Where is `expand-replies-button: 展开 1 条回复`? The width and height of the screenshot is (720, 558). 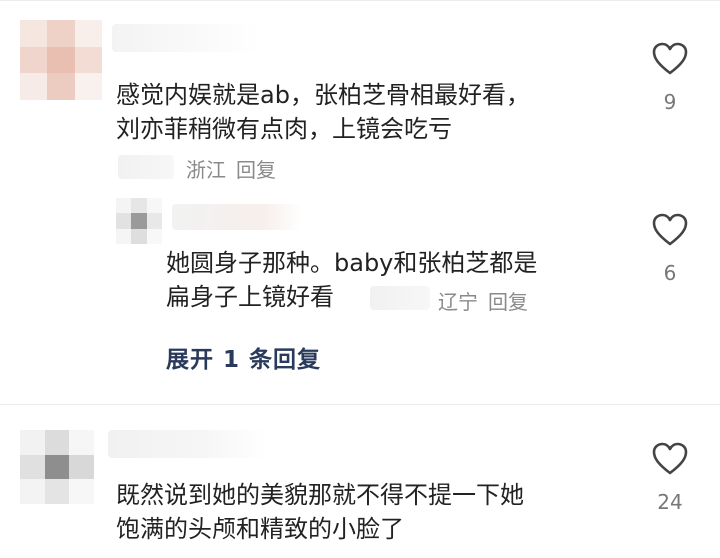 expand-replies-button: 展开 1 条回复 is located at coordinates (243, 357).